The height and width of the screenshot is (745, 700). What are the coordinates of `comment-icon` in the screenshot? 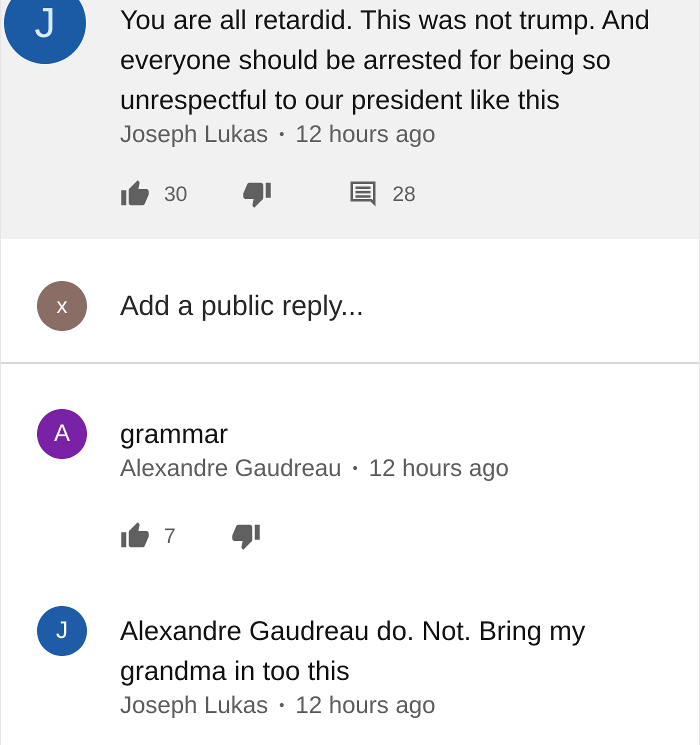 It's located at (363, 194).